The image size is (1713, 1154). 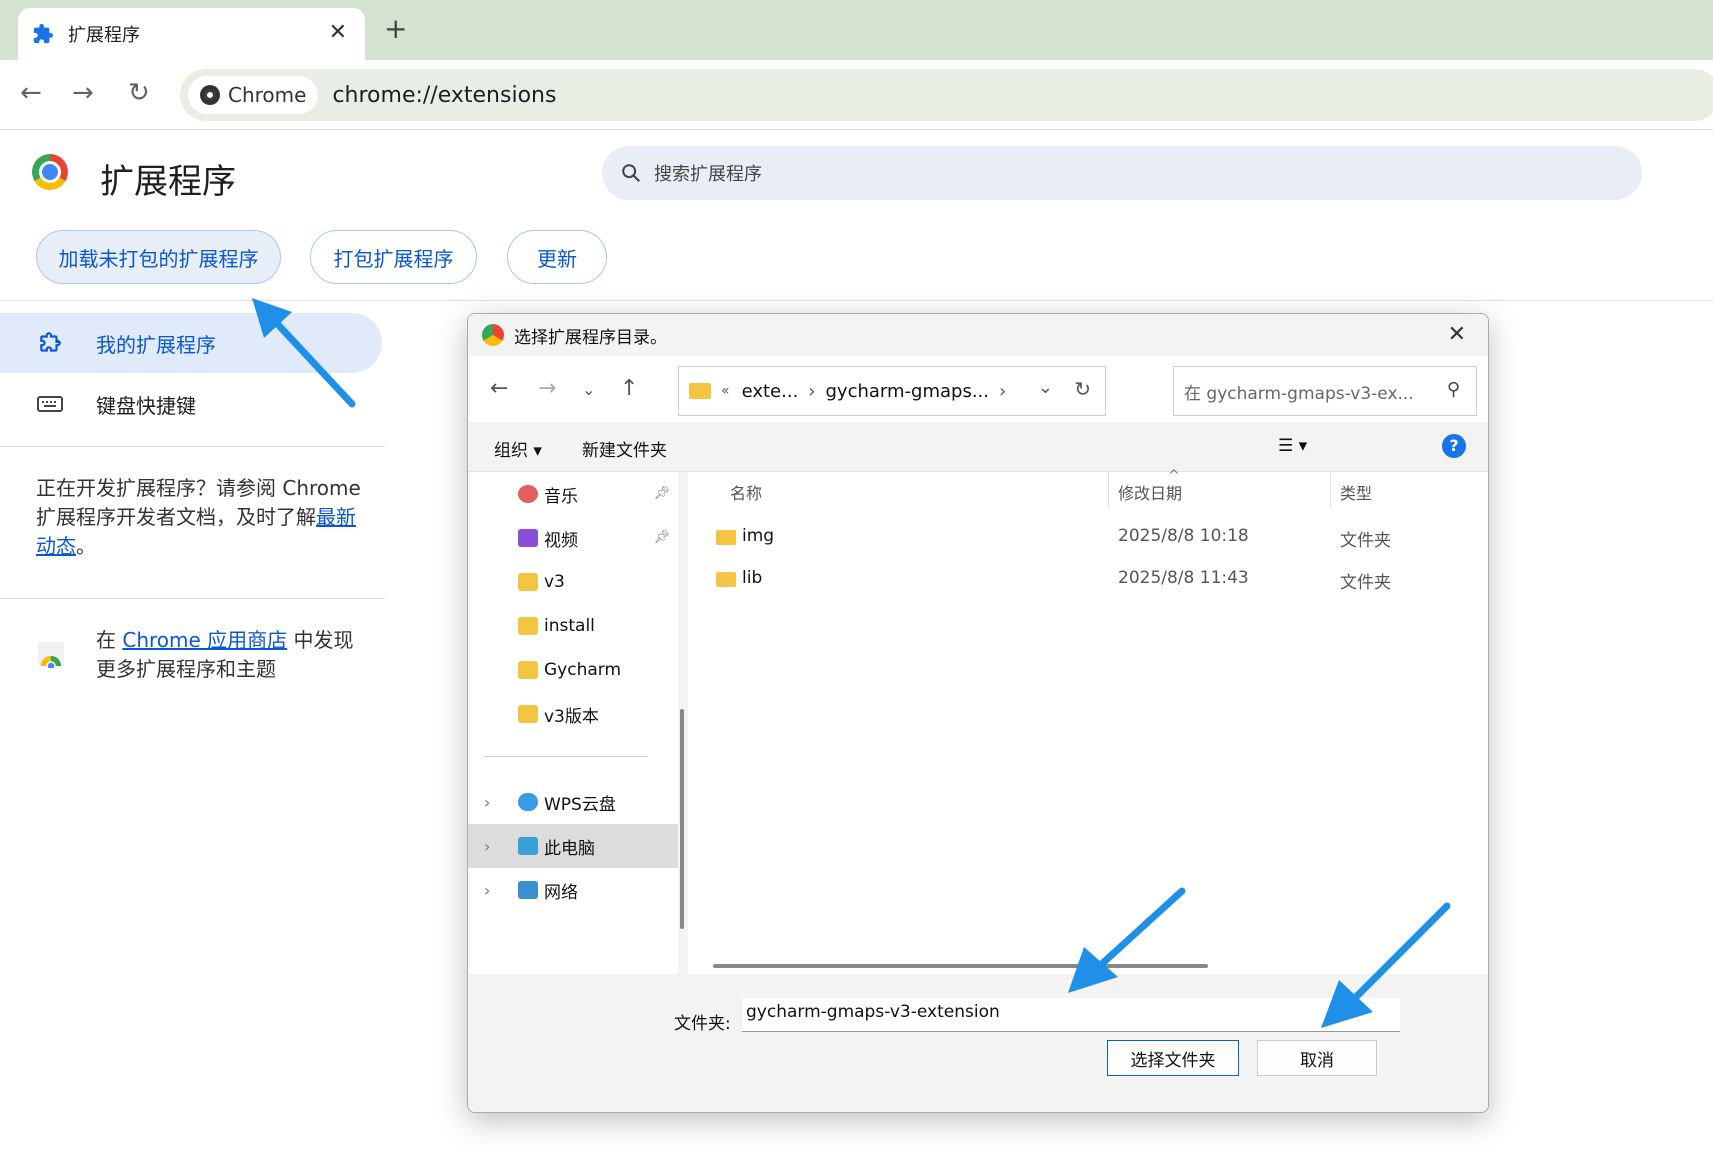 What do you see at coordinates (1150, 492) in the screenshot?
I see `column-header-date: 修改日期` at bounding box center [1150, 492].